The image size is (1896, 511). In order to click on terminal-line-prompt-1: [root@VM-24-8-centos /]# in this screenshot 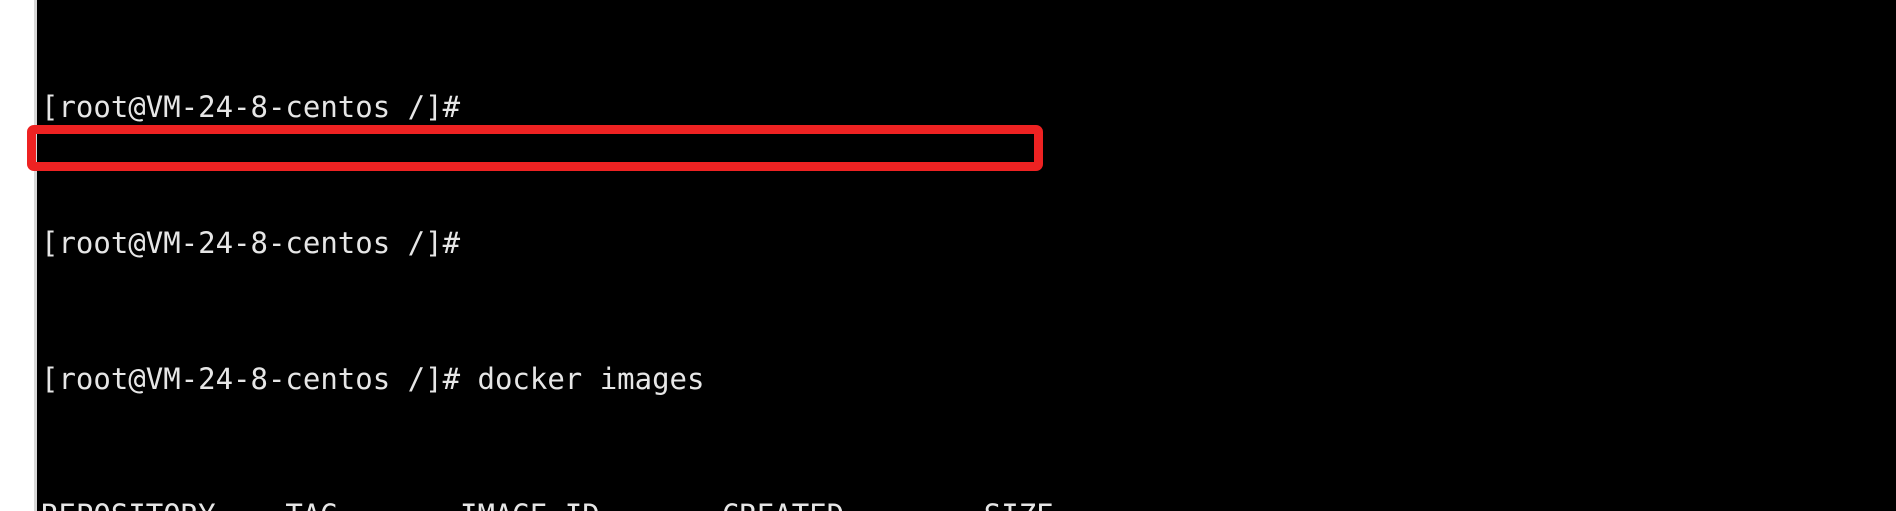, I will do `click(251, 107)`.